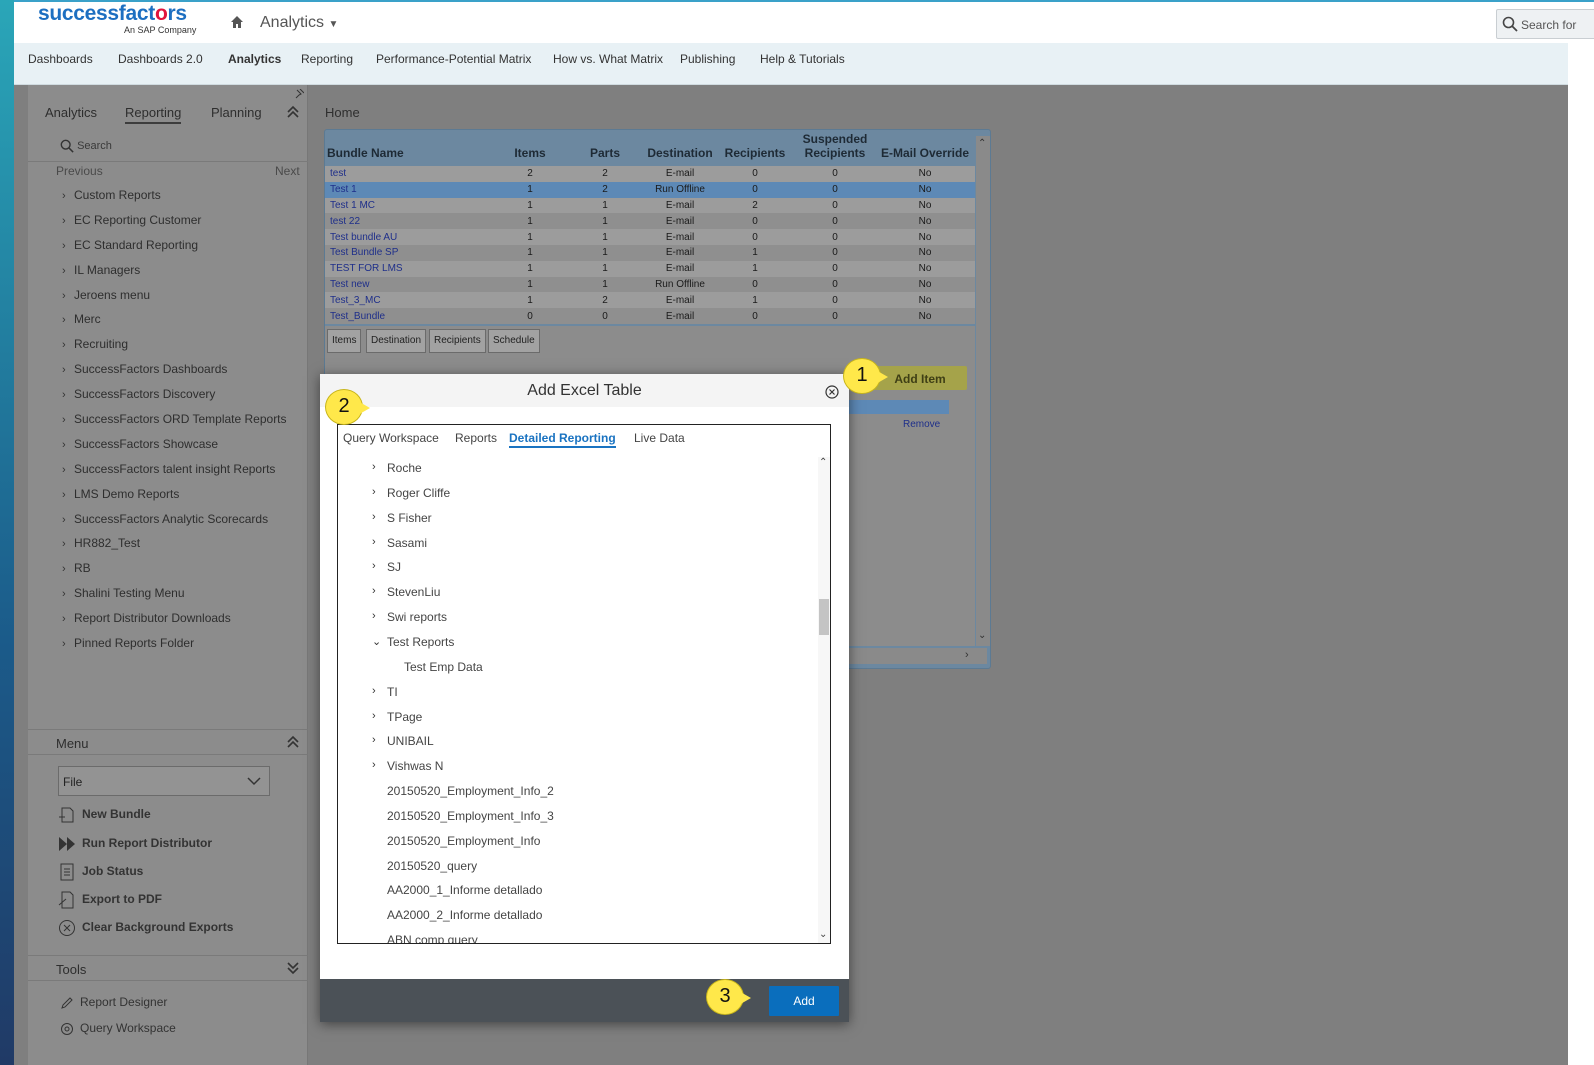 The width and height of the screenshot is (1594, 1065). I want to click on tree-report-item: ABN comp query, so click(432, 938).